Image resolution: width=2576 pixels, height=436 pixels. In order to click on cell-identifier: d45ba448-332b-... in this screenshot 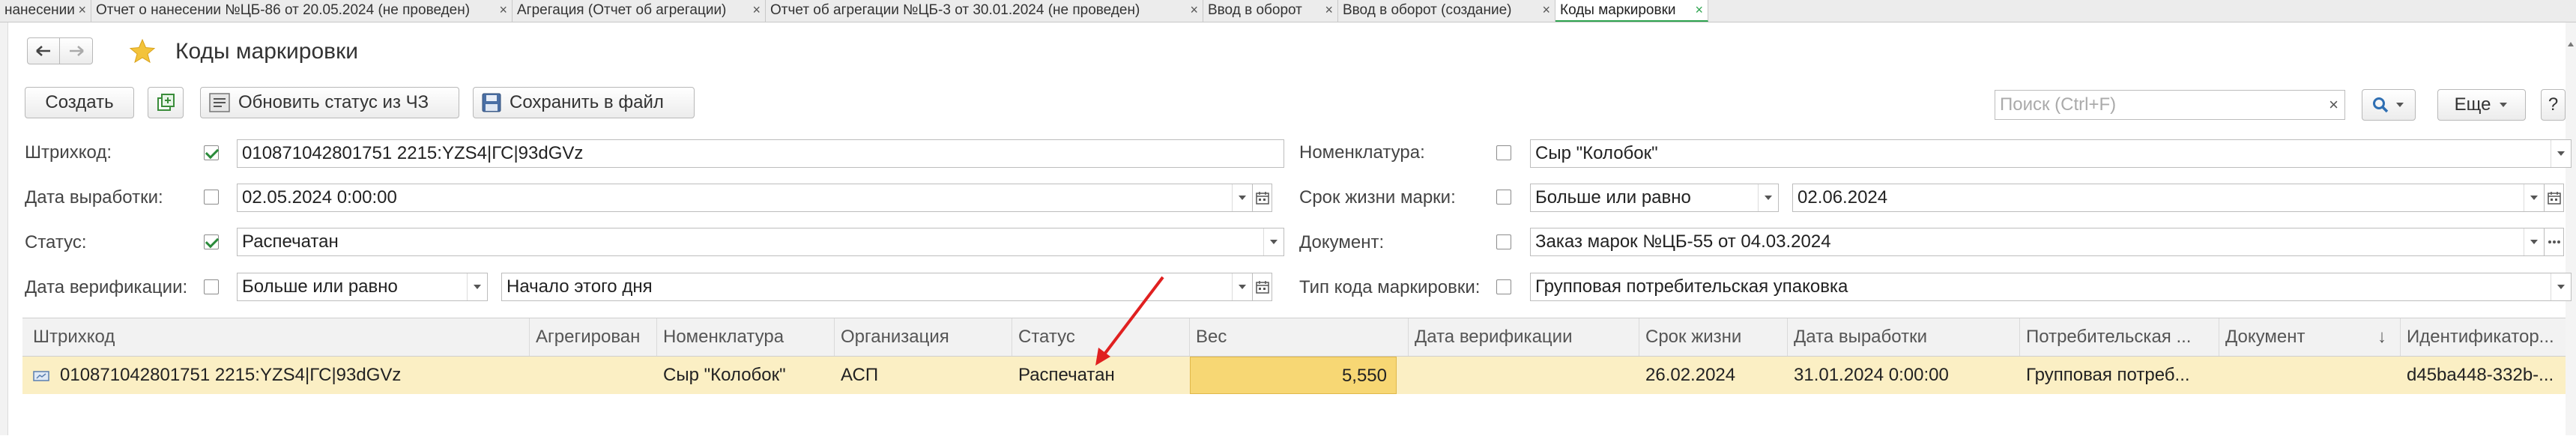, I will do `click(2480, 375)`.